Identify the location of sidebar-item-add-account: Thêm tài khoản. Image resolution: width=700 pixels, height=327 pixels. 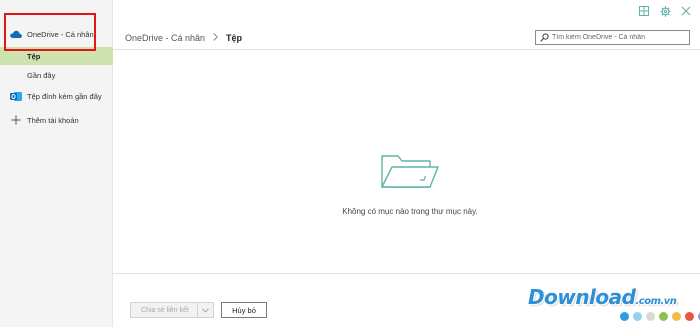
(56, 120).